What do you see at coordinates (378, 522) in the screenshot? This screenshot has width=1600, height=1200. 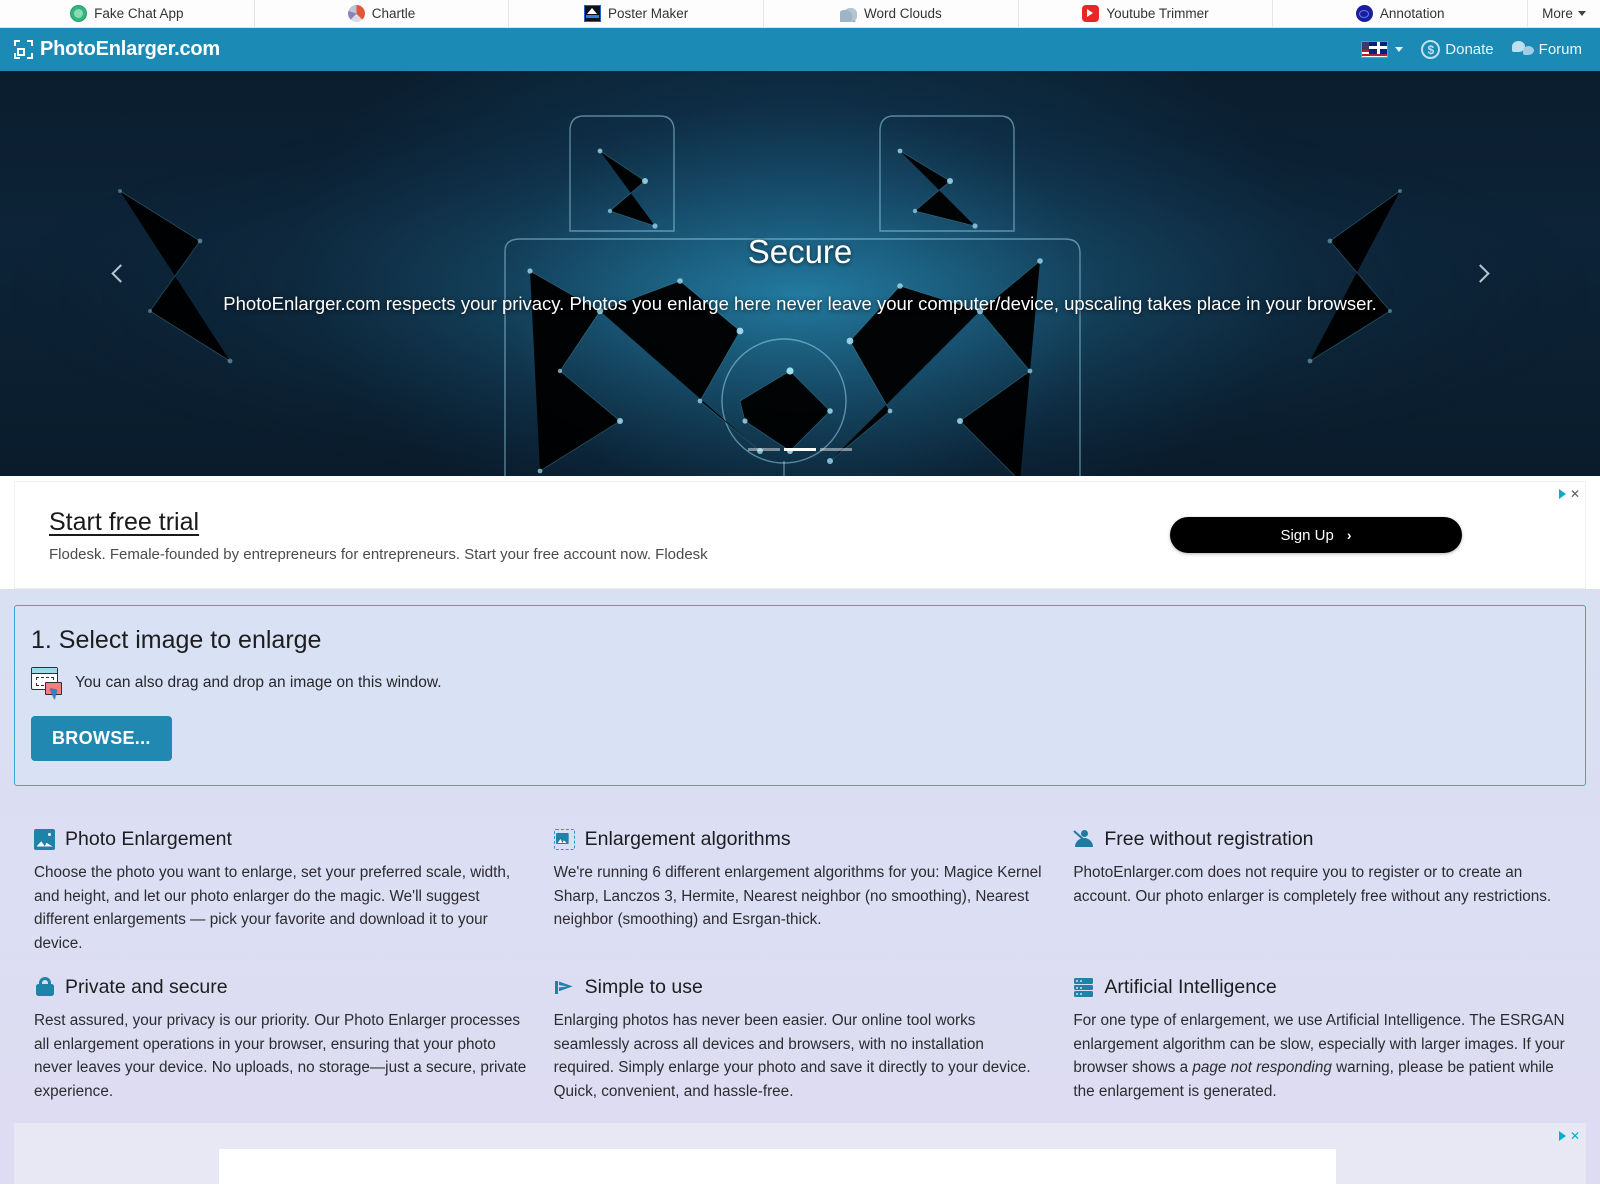 I see `ad-headline: Start free trial` at bounding box center [378, 522].